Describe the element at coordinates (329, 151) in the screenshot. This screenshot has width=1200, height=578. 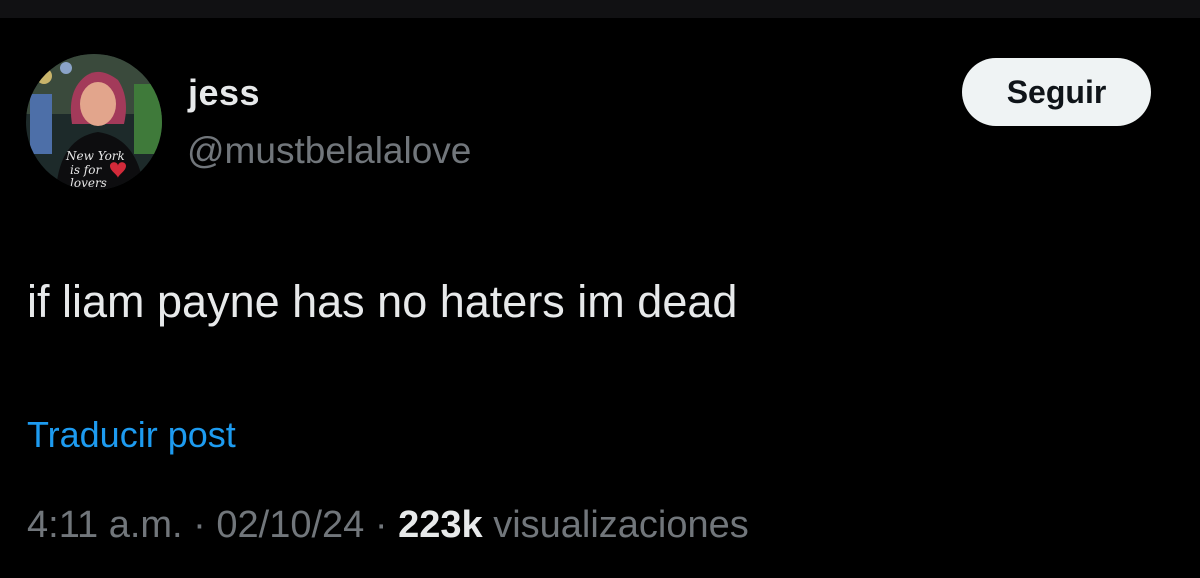
I see `author-handle: @mustbelalalove` at that location.